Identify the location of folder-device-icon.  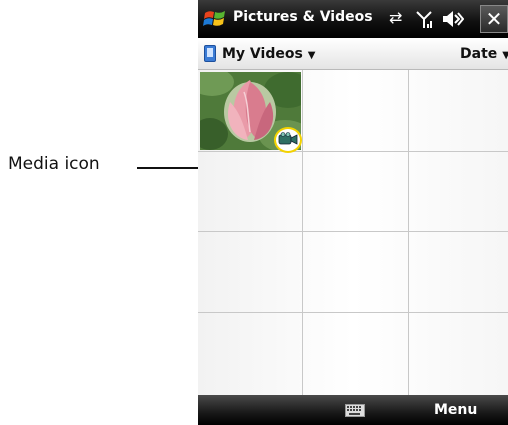
(210, 53).